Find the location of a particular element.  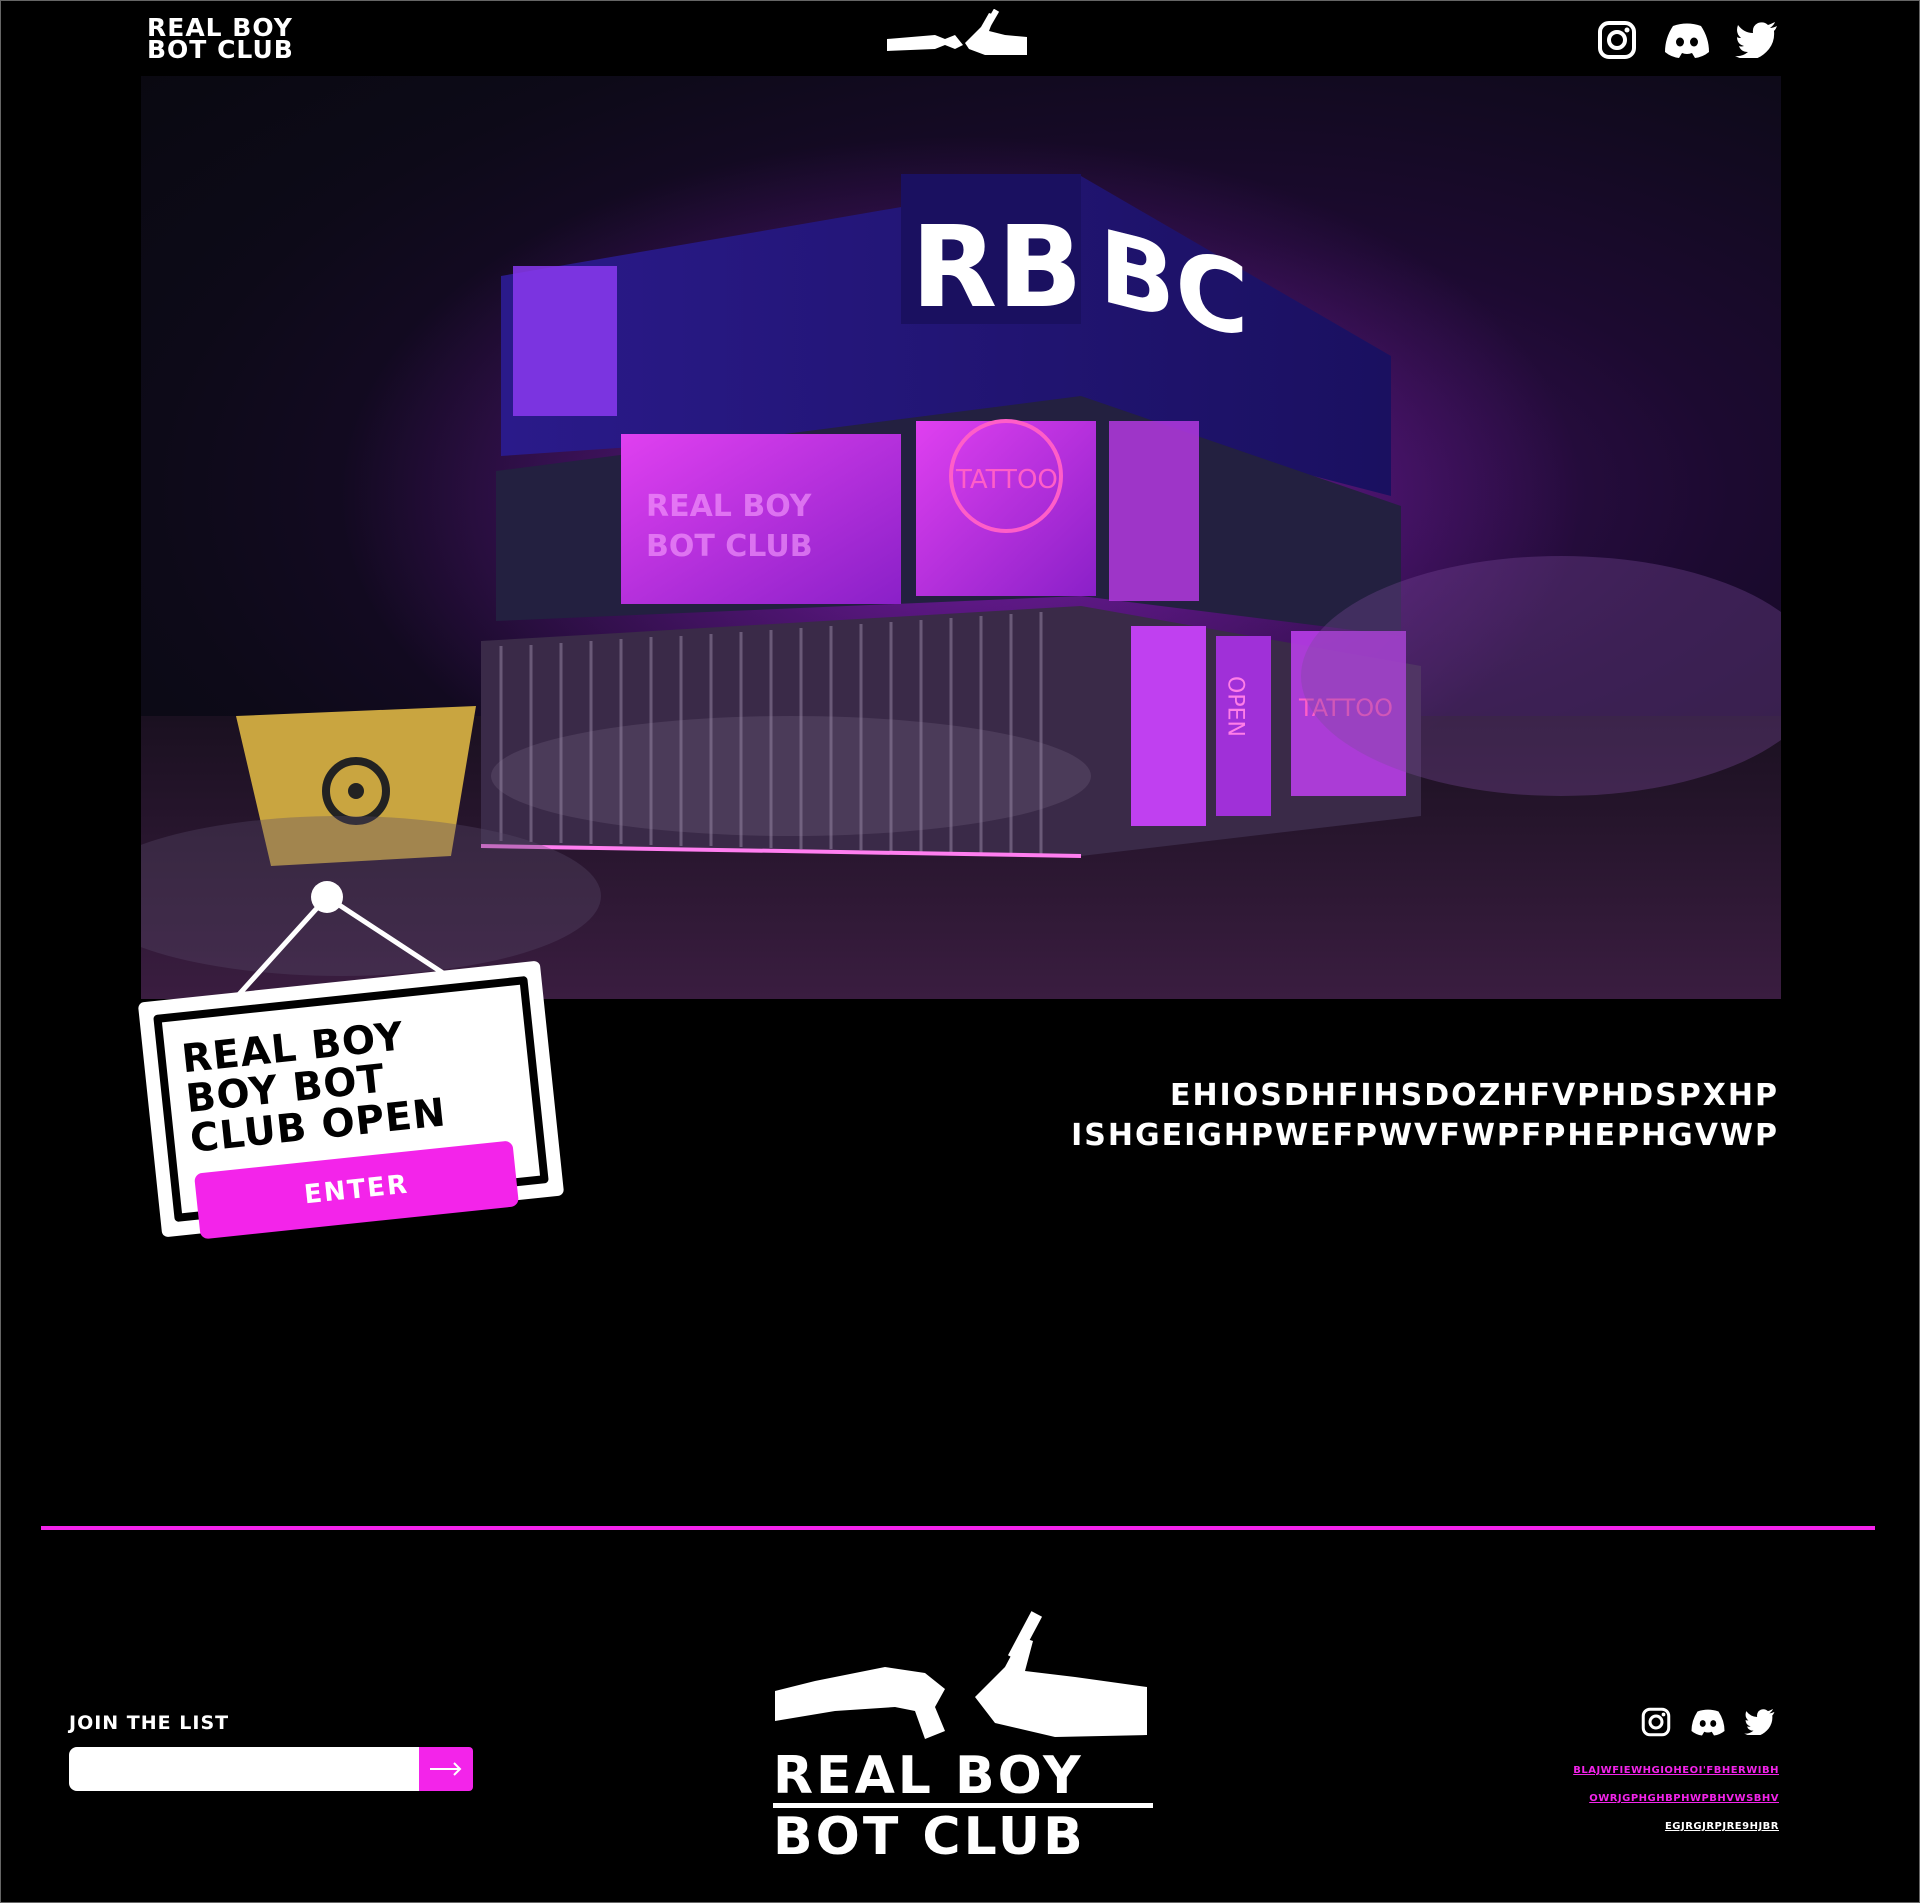

rb-sign-text: RB is located at coordinates (997, 268).